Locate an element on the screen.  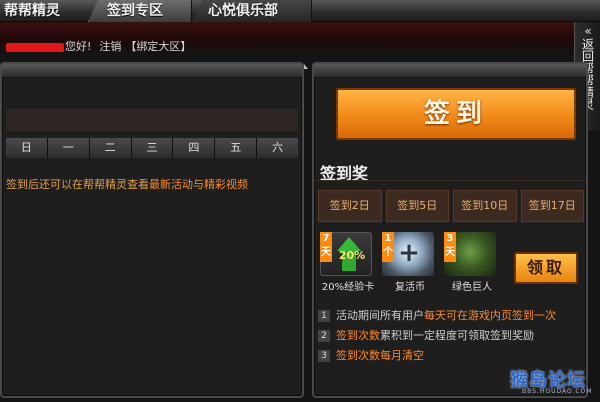
rule-text: 活动期间所有用户 is located at coordinates (380, 315).